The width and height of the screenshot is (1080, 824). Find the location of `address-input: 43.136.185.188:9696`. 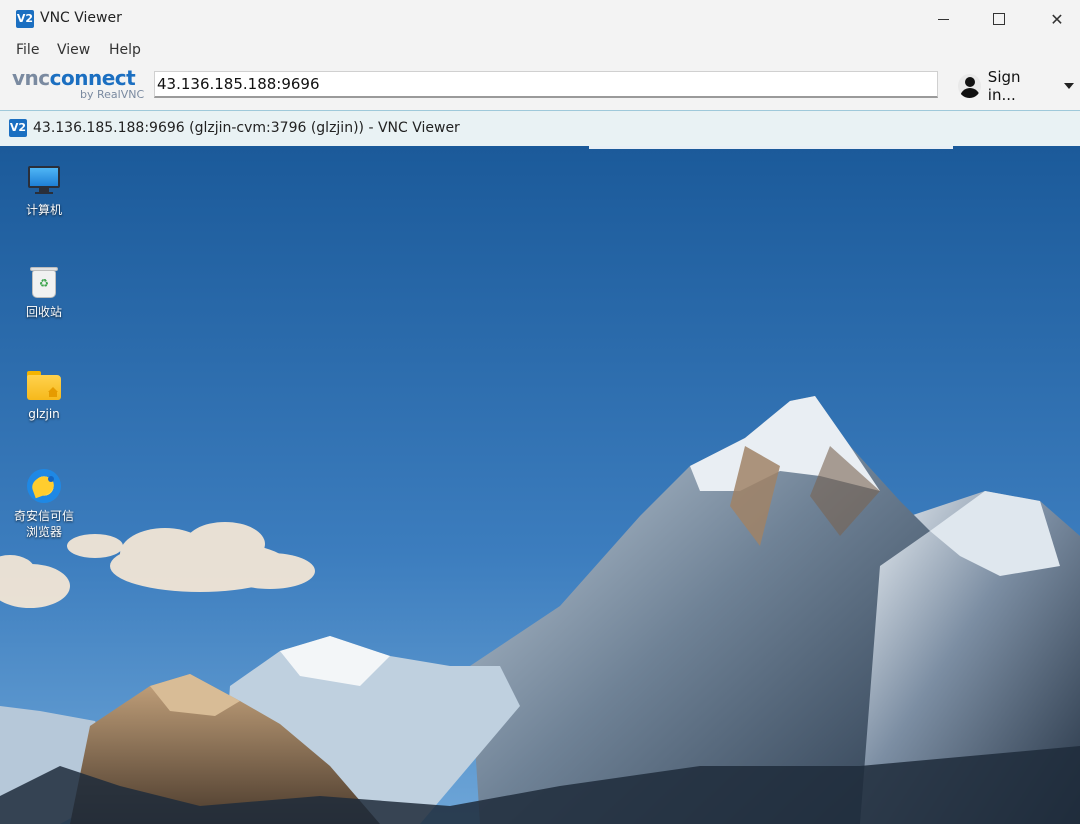

address-input: 43.136.185.188:9696 is located at coordinates (546, 84).